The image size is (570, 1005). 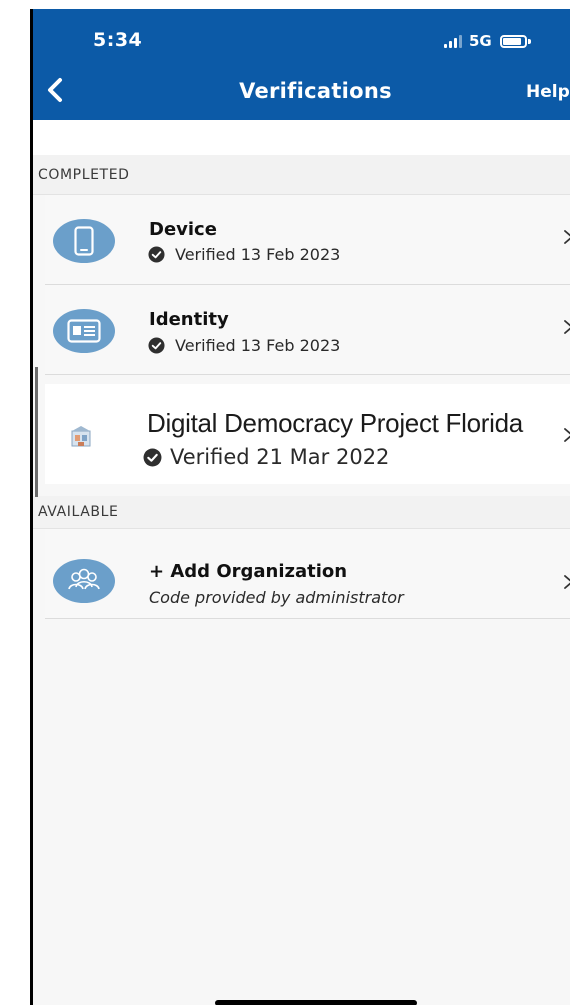 What do you see at coordinates (276, 597) in the screenshot?
I see `row-subtitle: Code provided by administrator` at bounding box center [276, 597].